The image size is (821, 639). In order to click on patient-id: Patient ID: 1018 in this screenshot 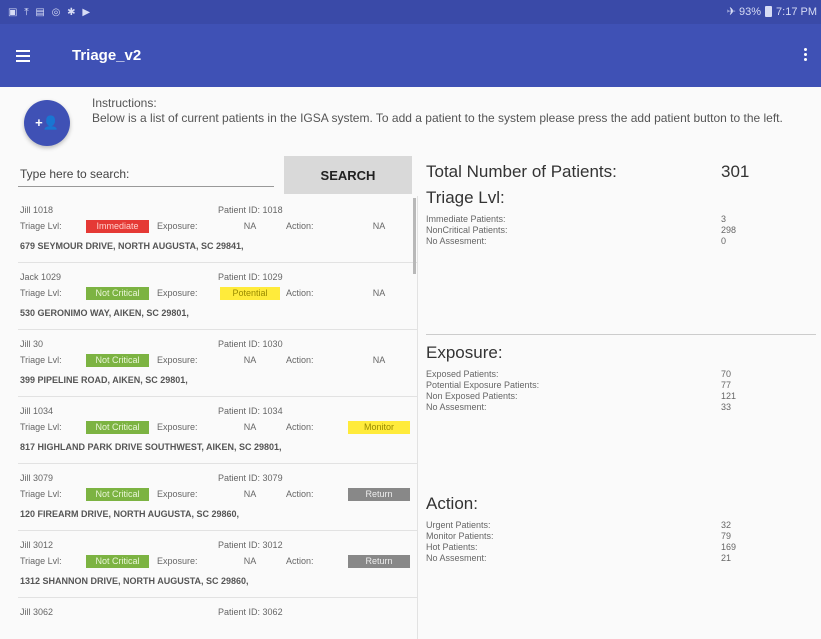, I will do `click(250, 210)`.